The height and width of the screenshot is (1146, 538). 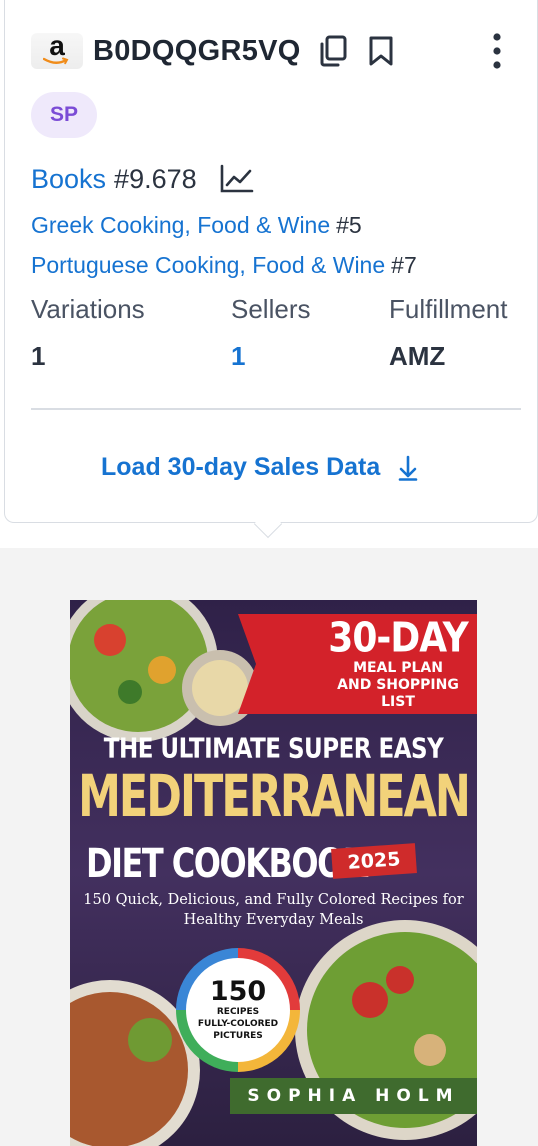 I want to click on load-sales-data-button: Load 30-day Sales Data, so click(x=260, y=467).